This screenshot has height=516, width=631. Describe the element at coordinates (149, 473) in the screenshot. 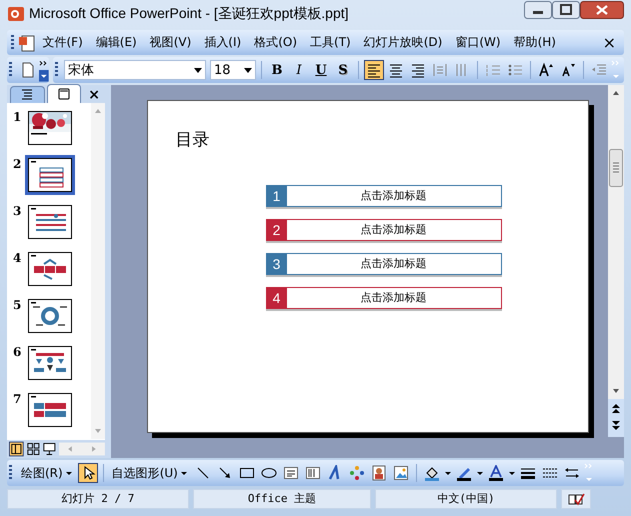

I see `autoshapes-menu: 自选图形(U)` at that location.